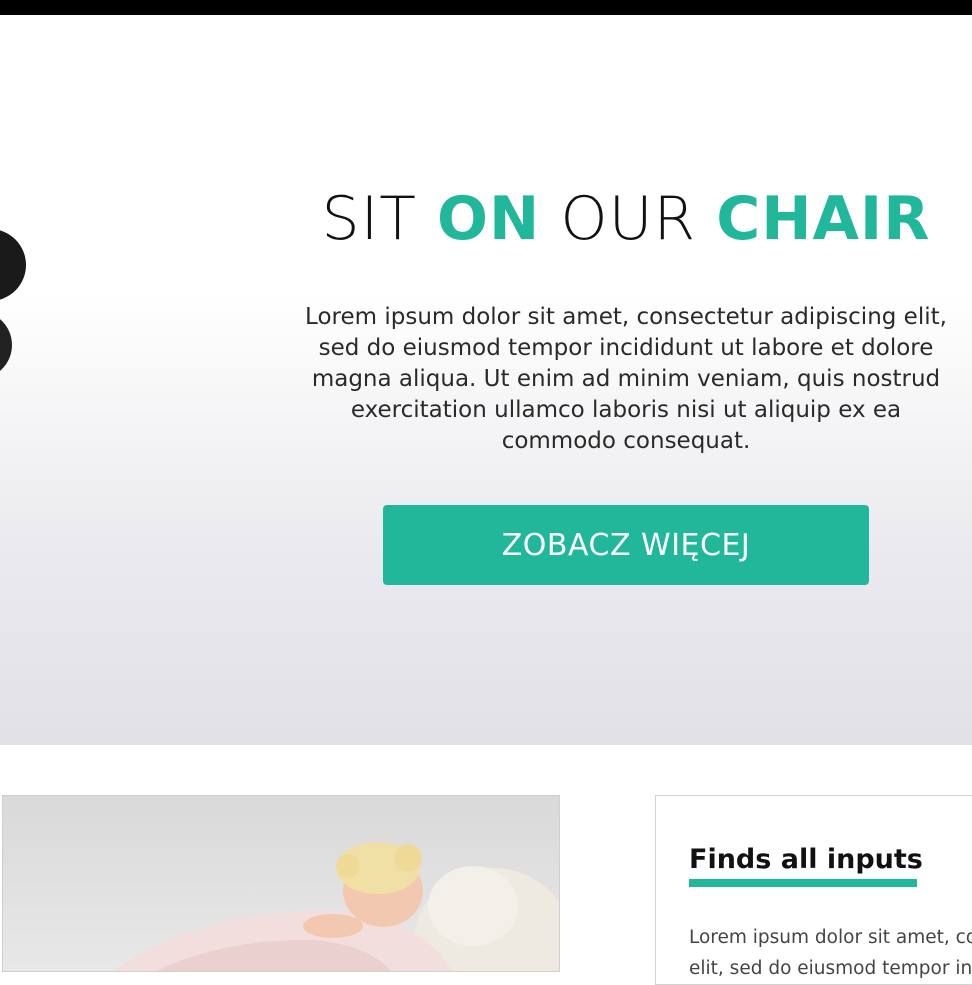  I want to click on hero-title-part-3: OUR, so click(628, 219).